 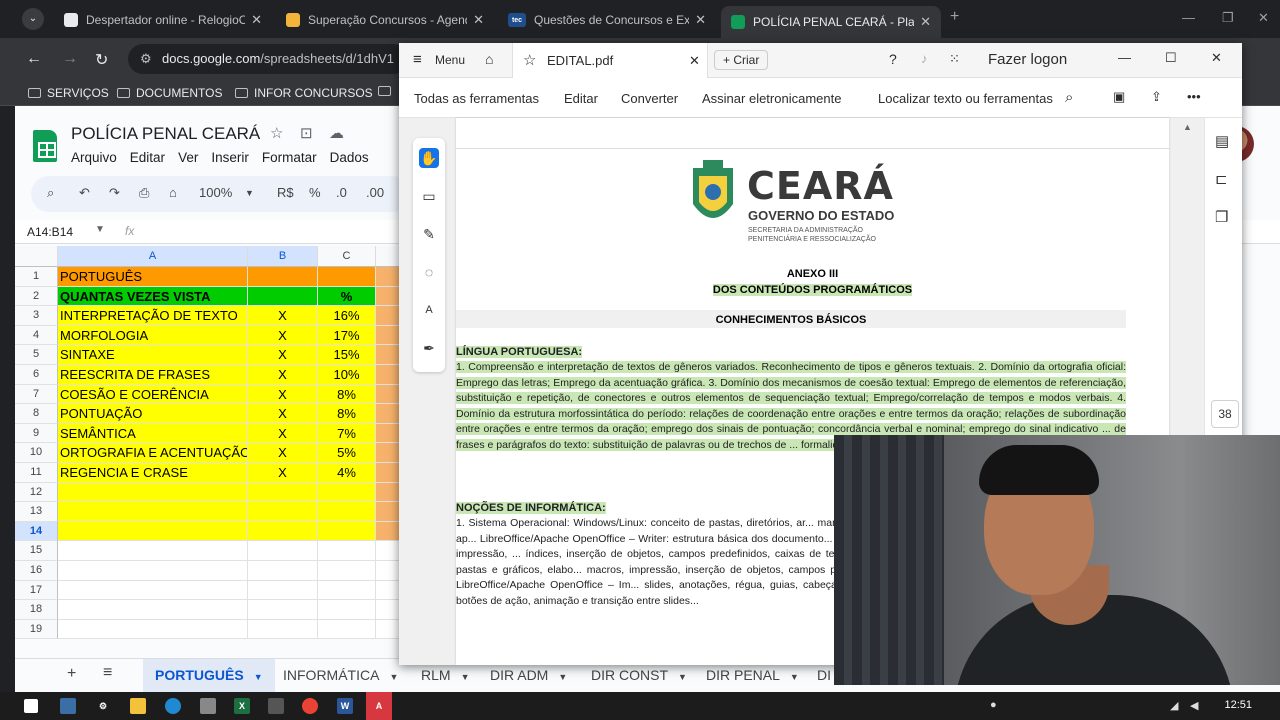 What do you see at coordinates (649, 98) in the screenshot?
I see `convert-button: Converter` at bounding box center [649, 98].